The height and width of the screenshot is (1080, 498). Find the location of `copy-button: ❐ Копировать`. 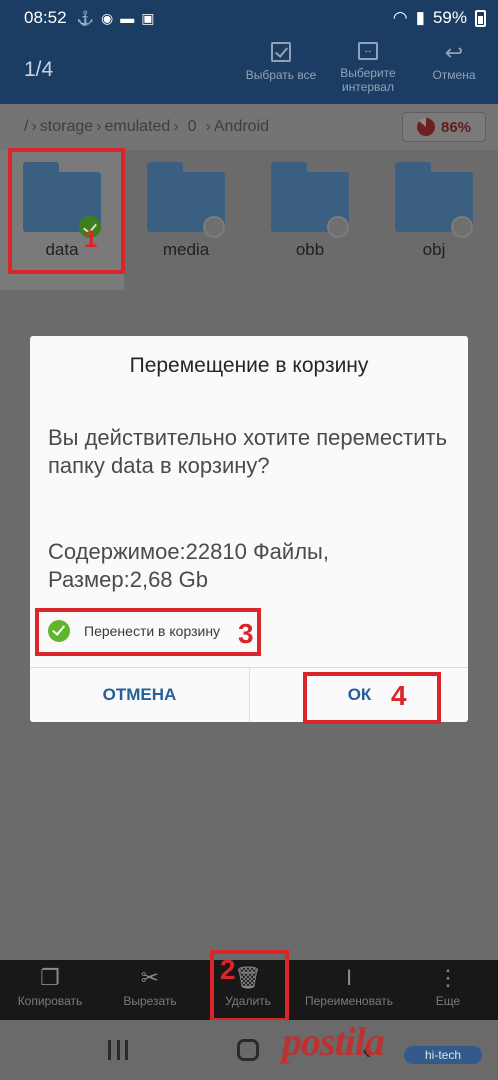

copy-button: ❐ Копировать is located at coordinates (50, 990).